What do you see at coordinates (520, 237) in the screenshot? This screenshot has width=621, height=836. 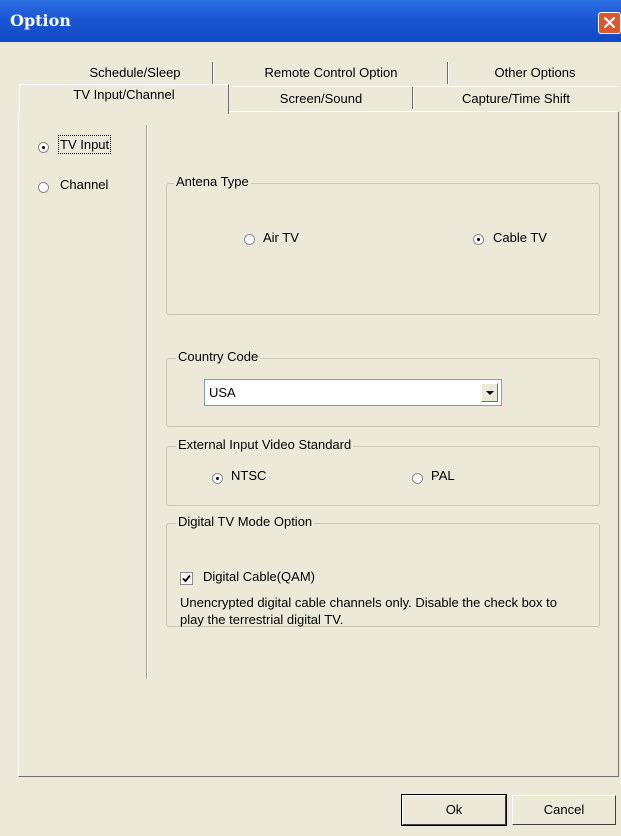 I see `cable-tv-label: Cable TV` at bounding box center [520, 237].